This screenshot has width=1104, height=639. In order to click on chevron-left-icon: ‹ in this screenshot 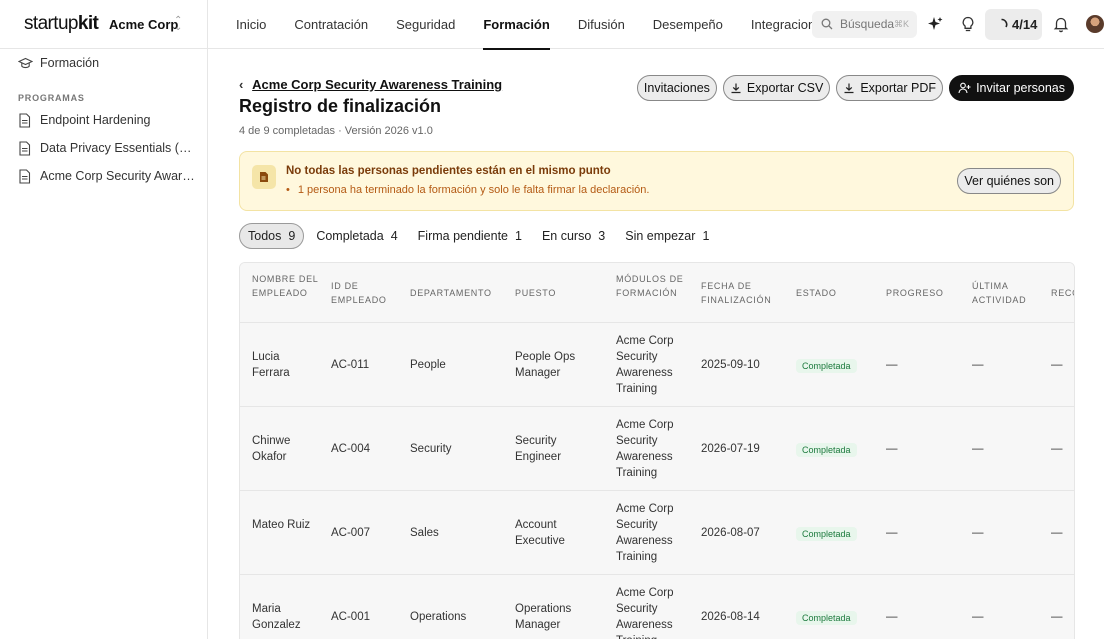, I will do `click(244, 84)`.